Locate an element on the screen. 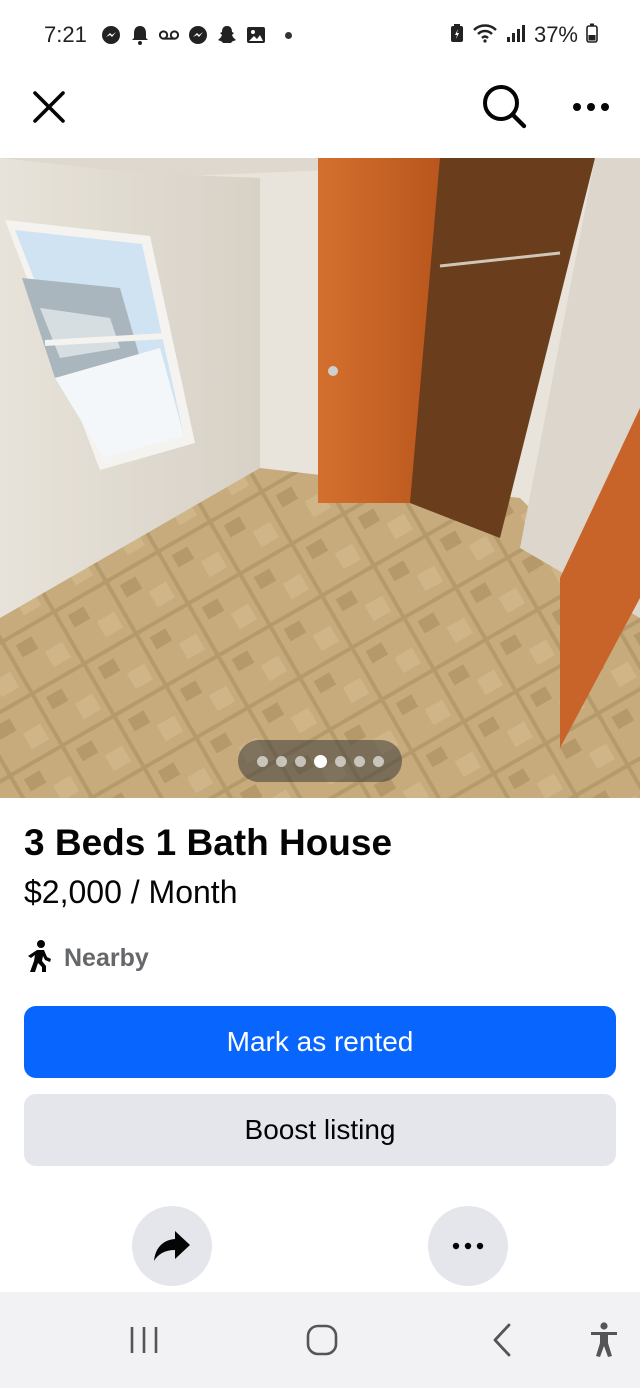  home-button is located at coordinates (322, 1340).